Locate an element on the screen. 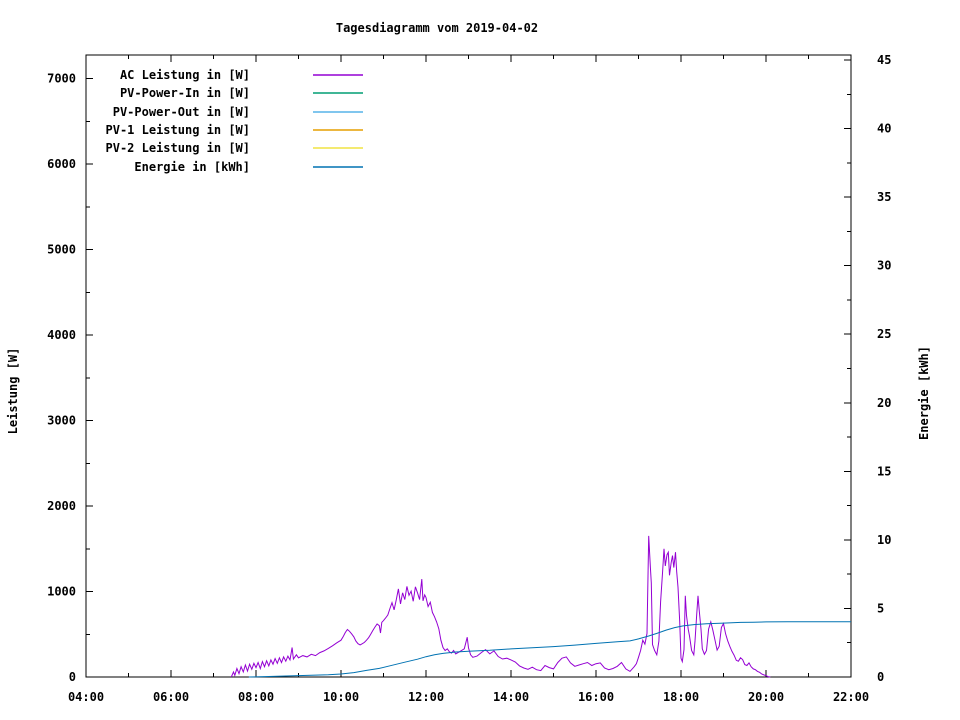 This screenshot has height=720, width=960. y2-tick-label: 20 is located at coordinates (884, 403).